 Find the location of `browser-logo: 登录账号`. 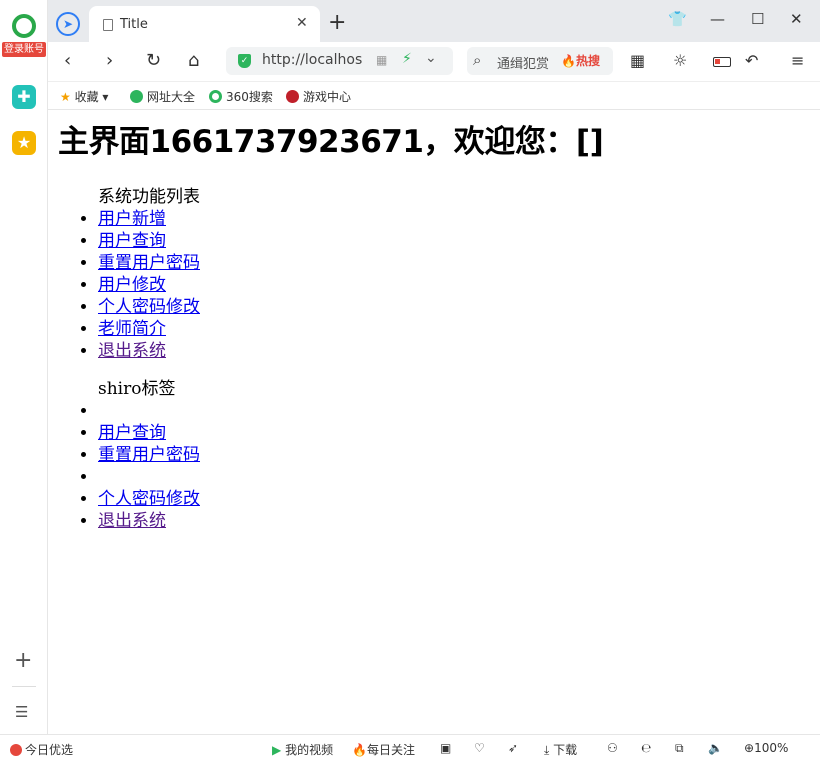

browser-logo: 登录账号 is located at coordinates (24, 36).